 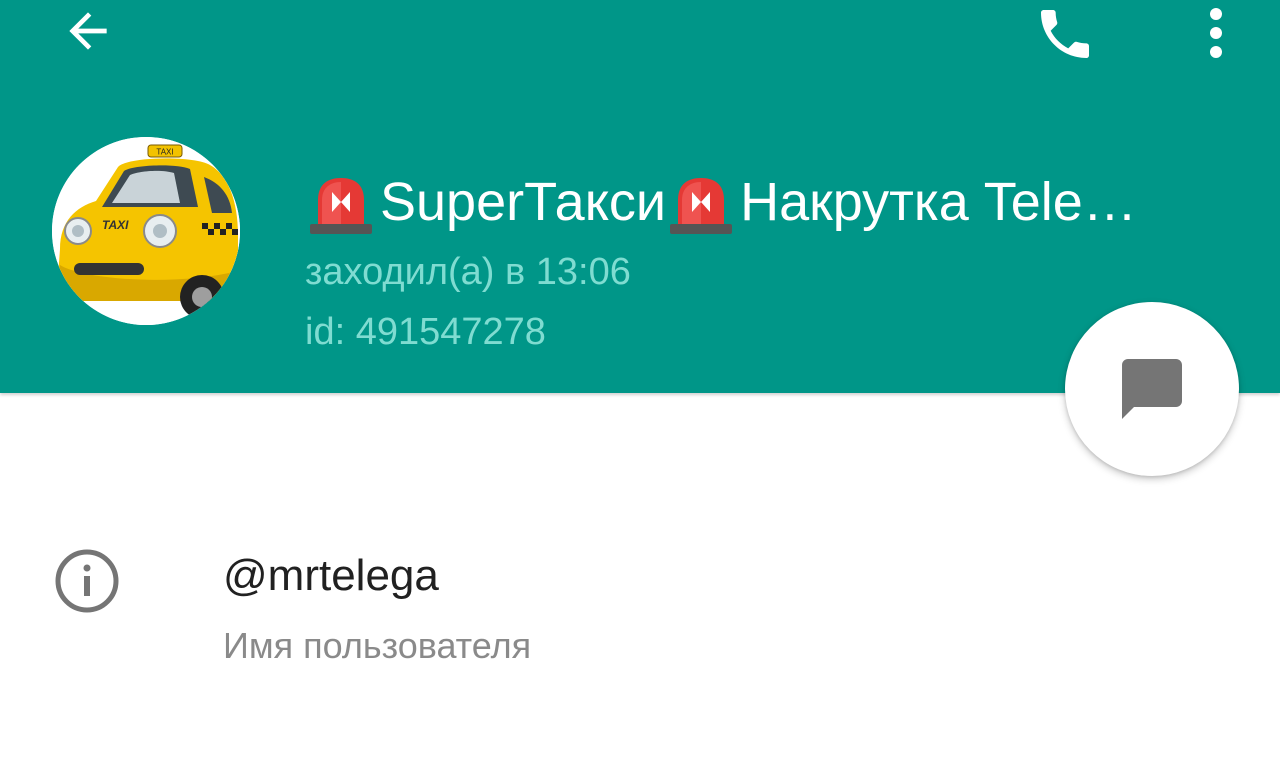 What do you see at coordinates (425, 332) in the screenshot?
I see `user-id: id: 491547278` at bounding box center [425, 332].